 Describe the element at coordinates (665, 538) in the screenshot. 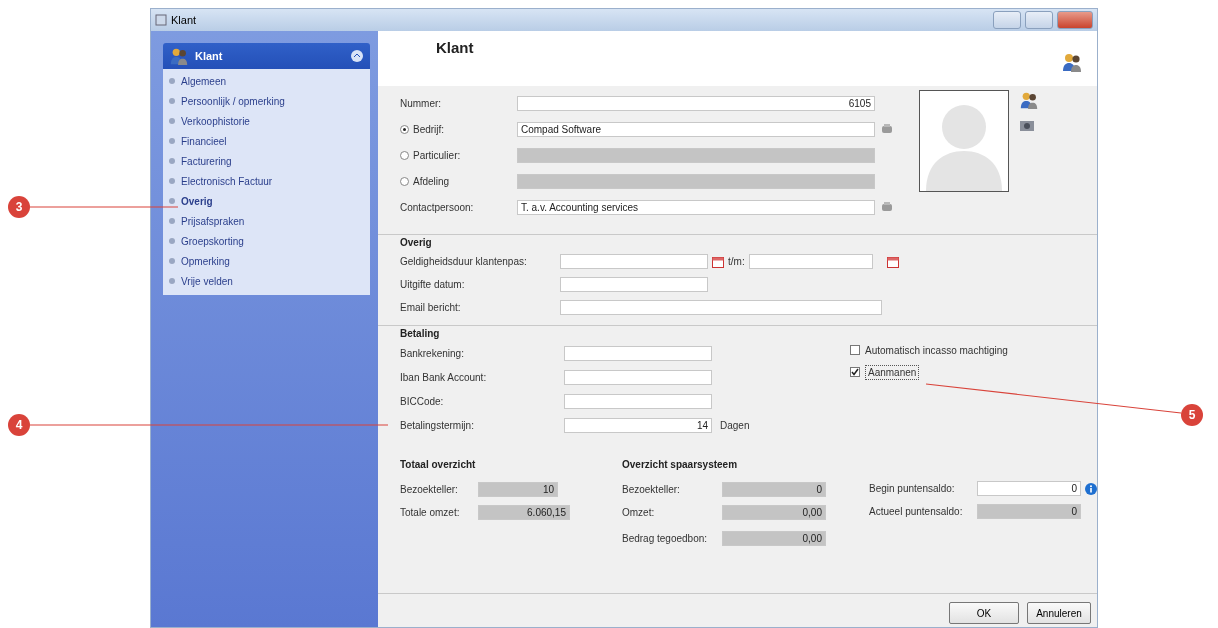

I see `field-label: Bedrag tegoedbon:` at that location.